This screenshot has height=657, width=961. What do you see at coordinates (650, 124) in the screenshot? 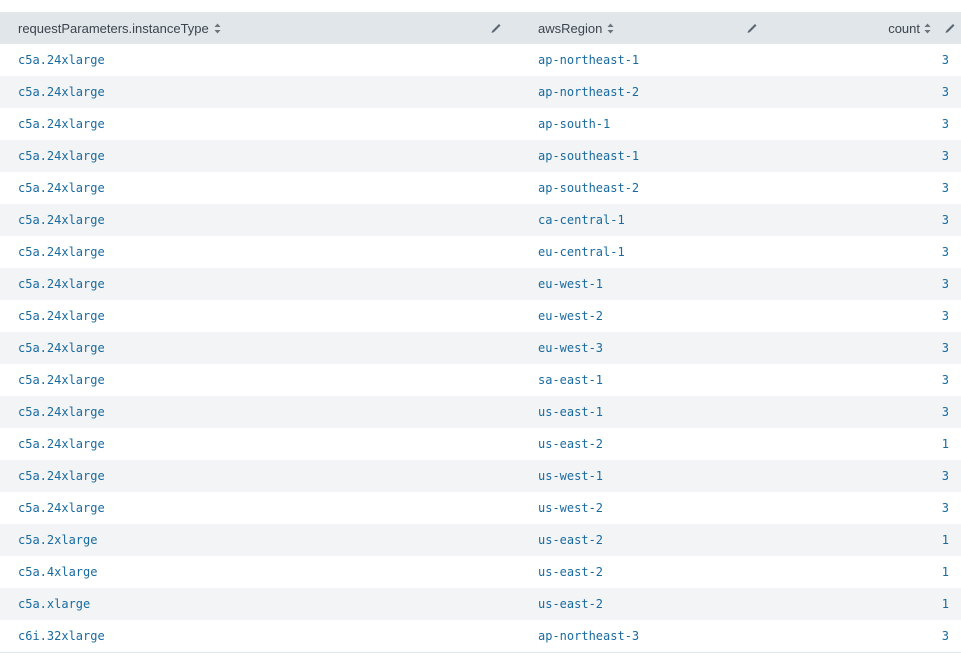
I see `cell-aws-region: ap-south-1` at bounding box center [650, 124].